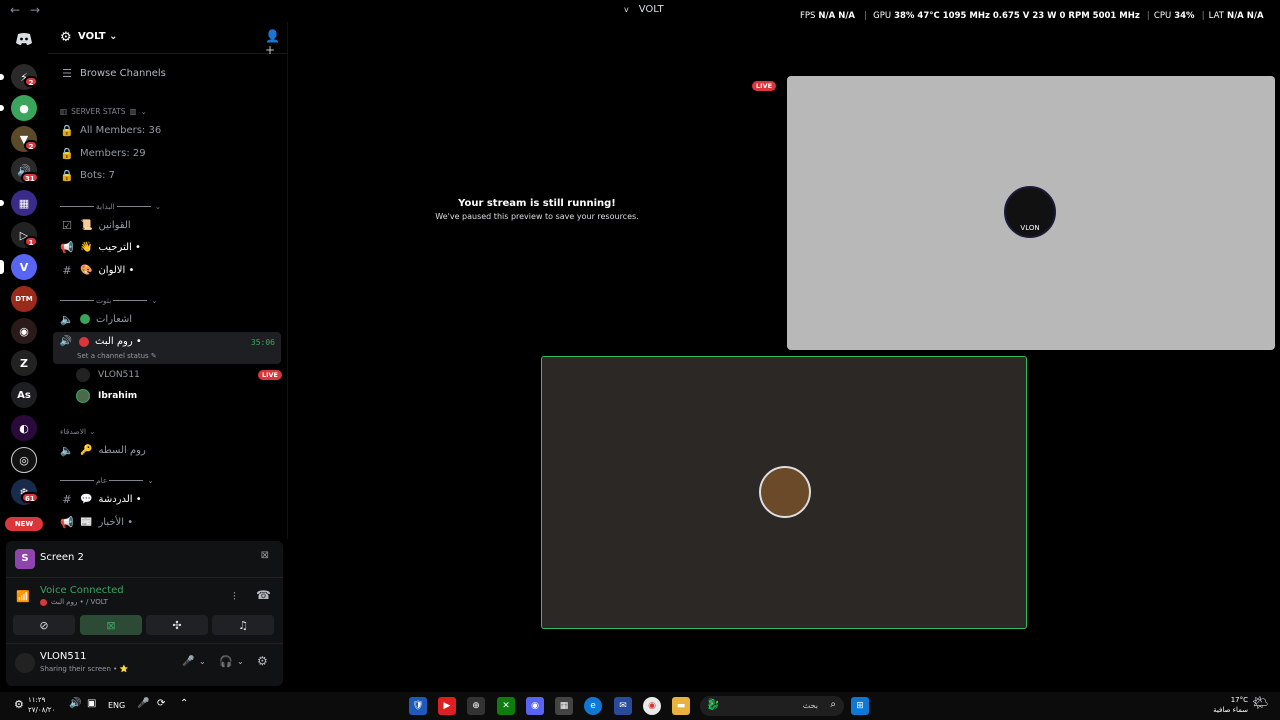 This screenshot has height=720, width=1280. What do you see at coordinates (179, 396) in the screenshot?
I see `voice-user-ibrahim: Ibrahim` at bounding box center [179, 396].